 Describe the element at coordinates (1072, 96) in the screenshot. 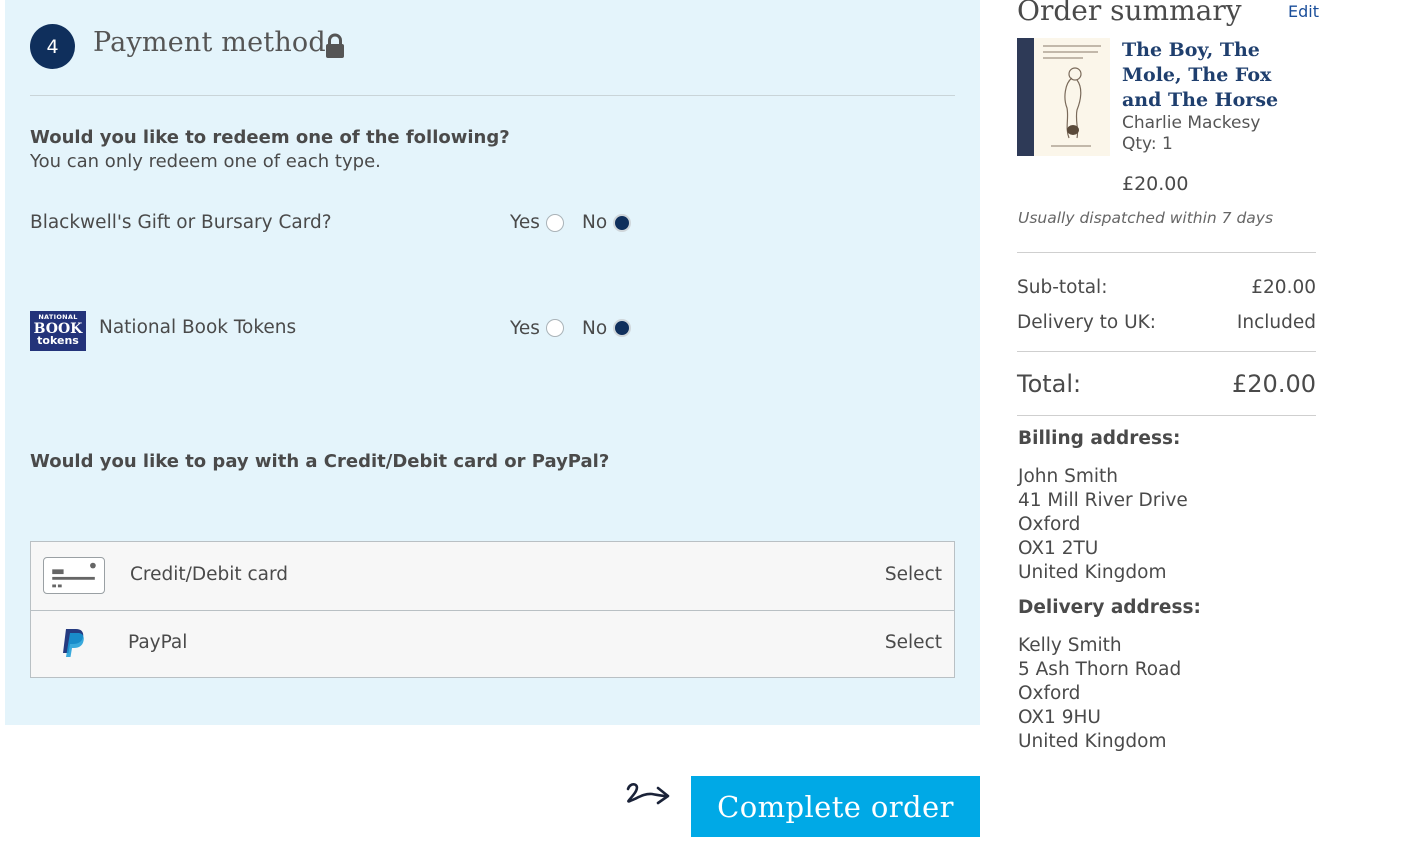

I see `book-cover-illustration` at that location.